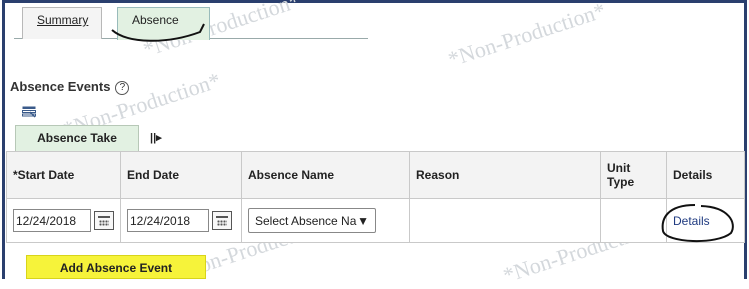 The width and height of the screenshot is (749, 289). Describe the element at coordinates (122, 88) in the screenshot. I see `help-icon: ?` at that location.